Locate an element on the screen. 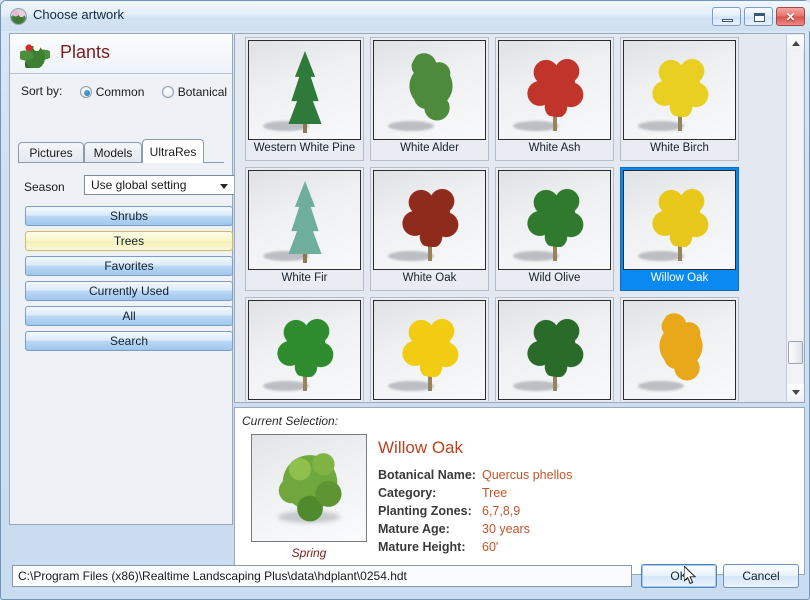 Image resolution: width=810 pixels, height=600 pixels. close-button: ✕ is located at coordinates (790, 16).